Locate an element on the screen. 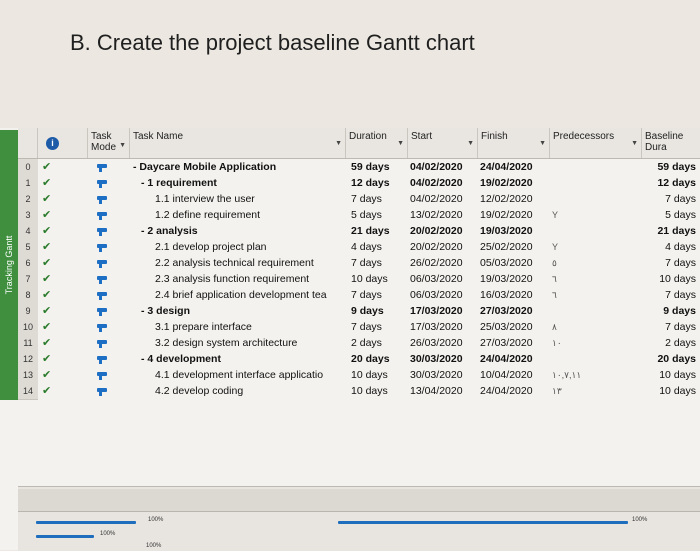 The height and width of the screenshot is (551, 700). start-cell: 13/04/2020 is located at coordinates (442, 391).